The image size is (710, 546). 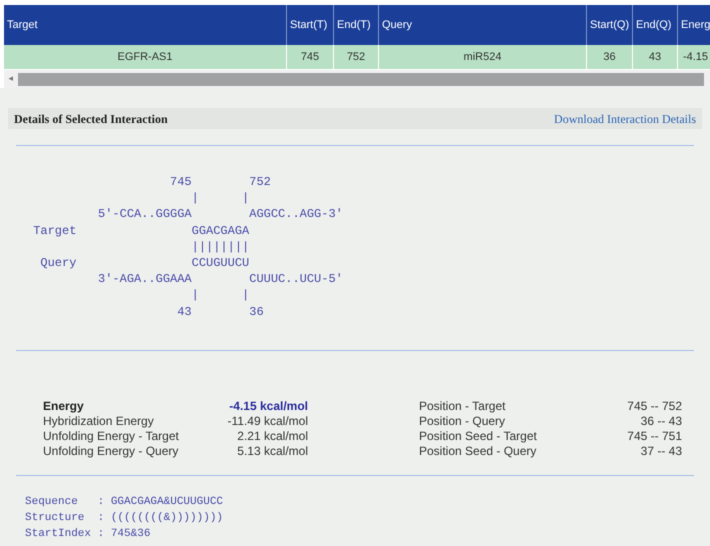 I want to click on scrollbar-thumb, so click(x=361, y=79).